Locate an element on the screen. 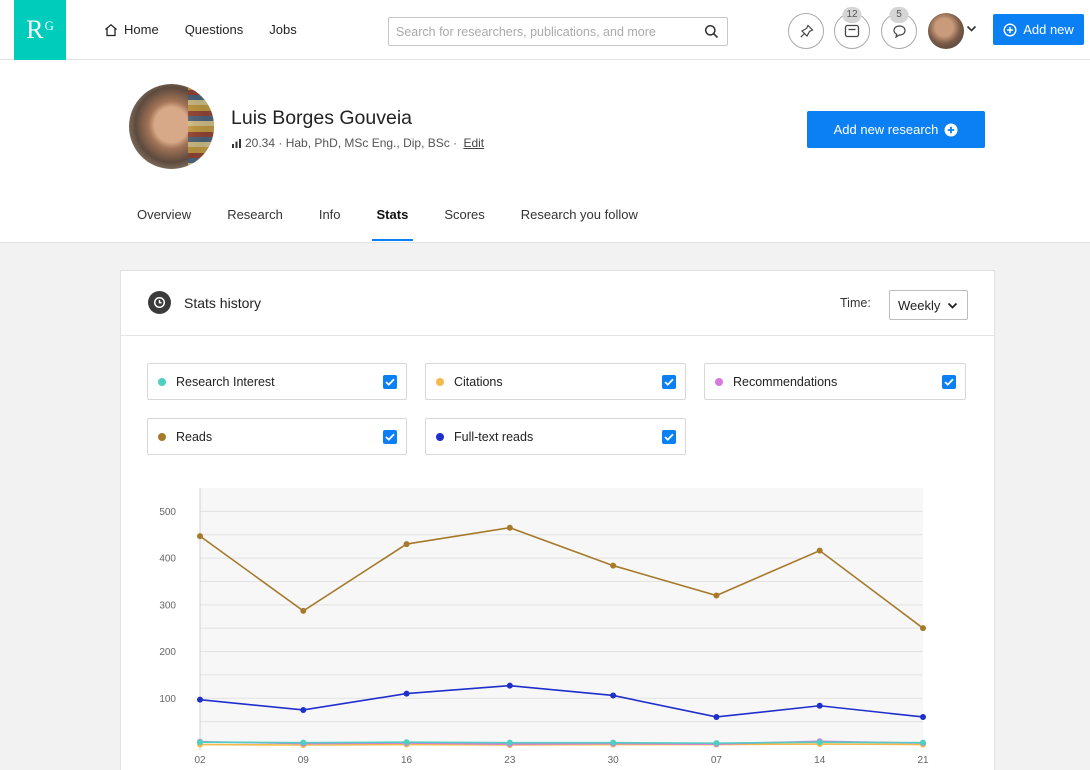 Image resolution: width=1090 pixels, height=770 pixels. nav-questions: Questions is located at coordinates (214, 29).